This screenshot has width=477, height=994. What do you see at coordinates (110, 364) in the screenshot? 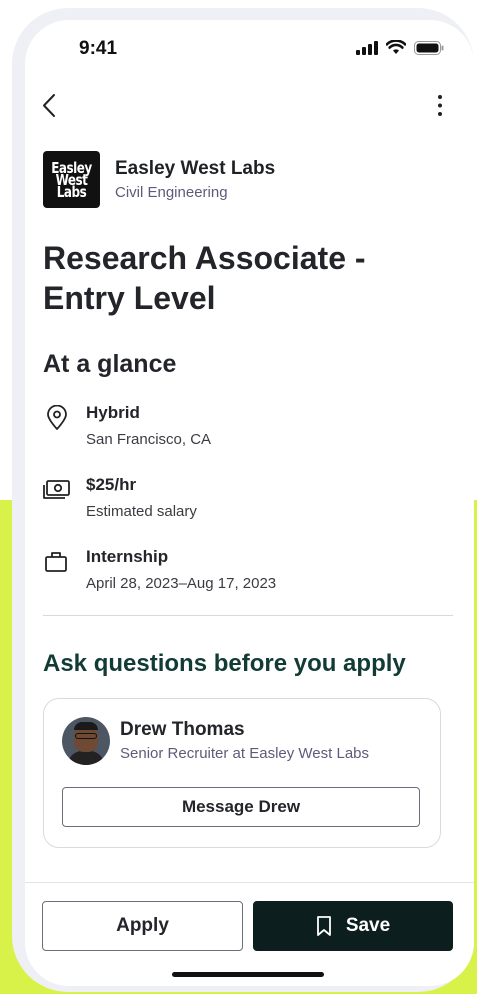
I see `at-a-glance-heading: At a glance` at bounding box center [110, 364].